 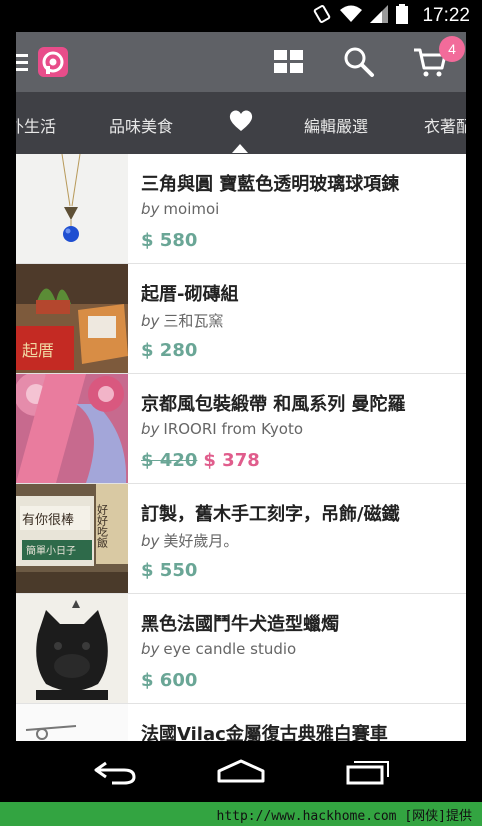 I want to click on drawer-menu-icon, so click(x=22, y=63).